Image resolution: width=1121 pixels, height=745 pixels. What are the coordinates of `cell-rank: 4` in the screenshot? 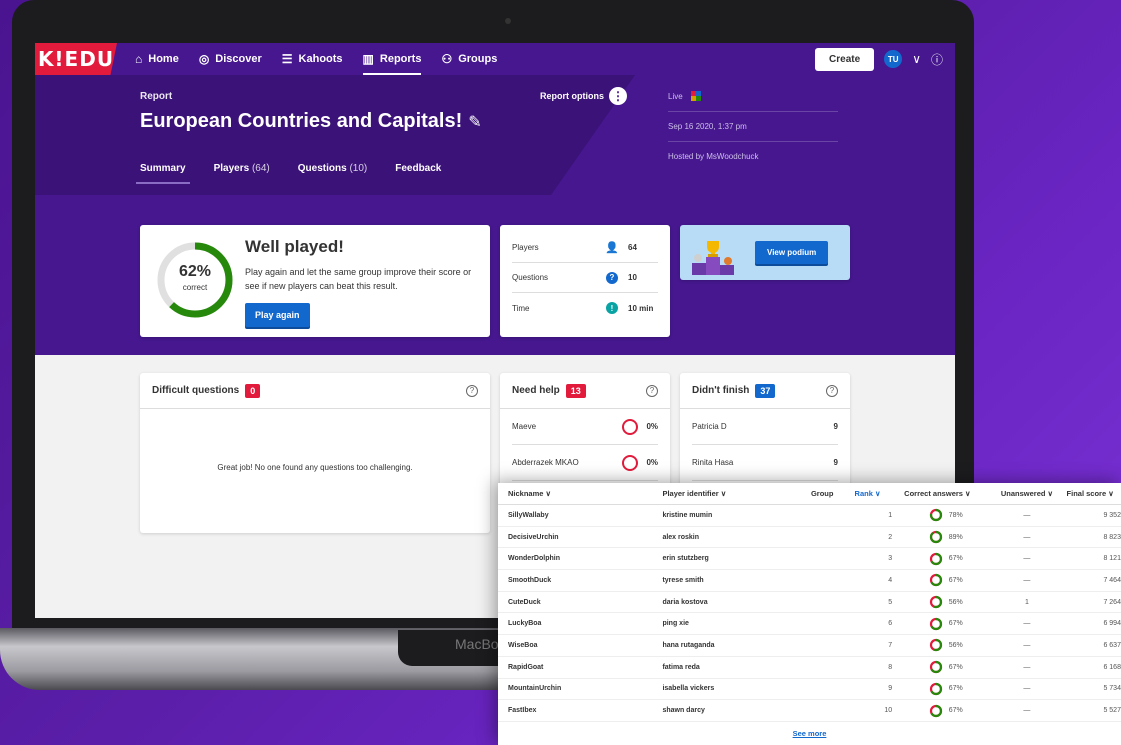 It's located at (890, 580).